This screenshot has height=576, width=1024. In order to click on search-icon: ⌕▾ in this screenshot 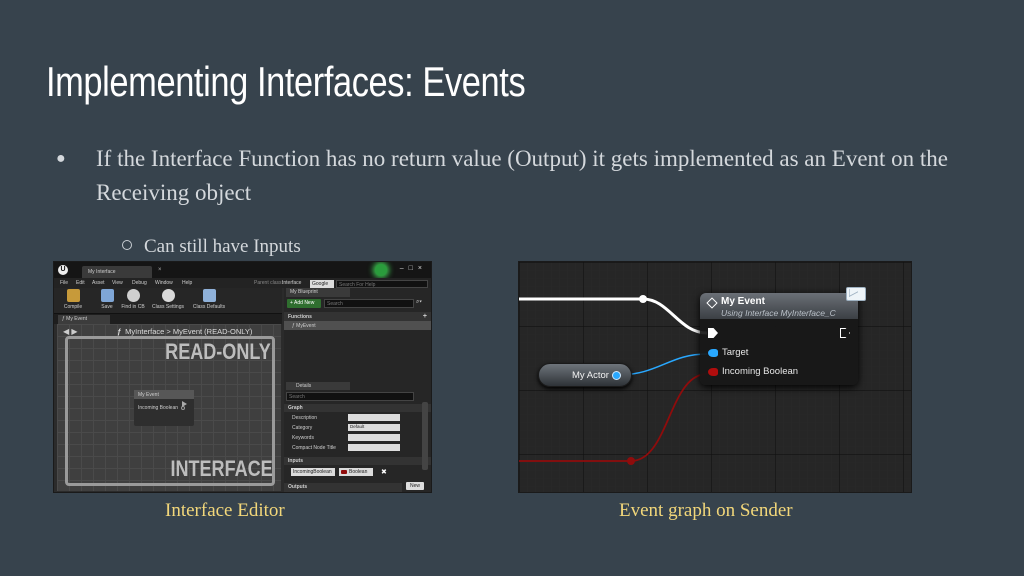, I will do `click(419, 302)`.